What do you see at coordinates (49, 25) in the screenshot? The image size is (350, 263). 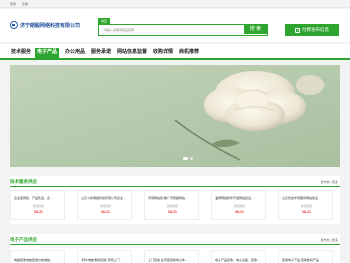 I see `company-name: 济宁朗毅网络科技有限公司` at bounding box center [49, 25].